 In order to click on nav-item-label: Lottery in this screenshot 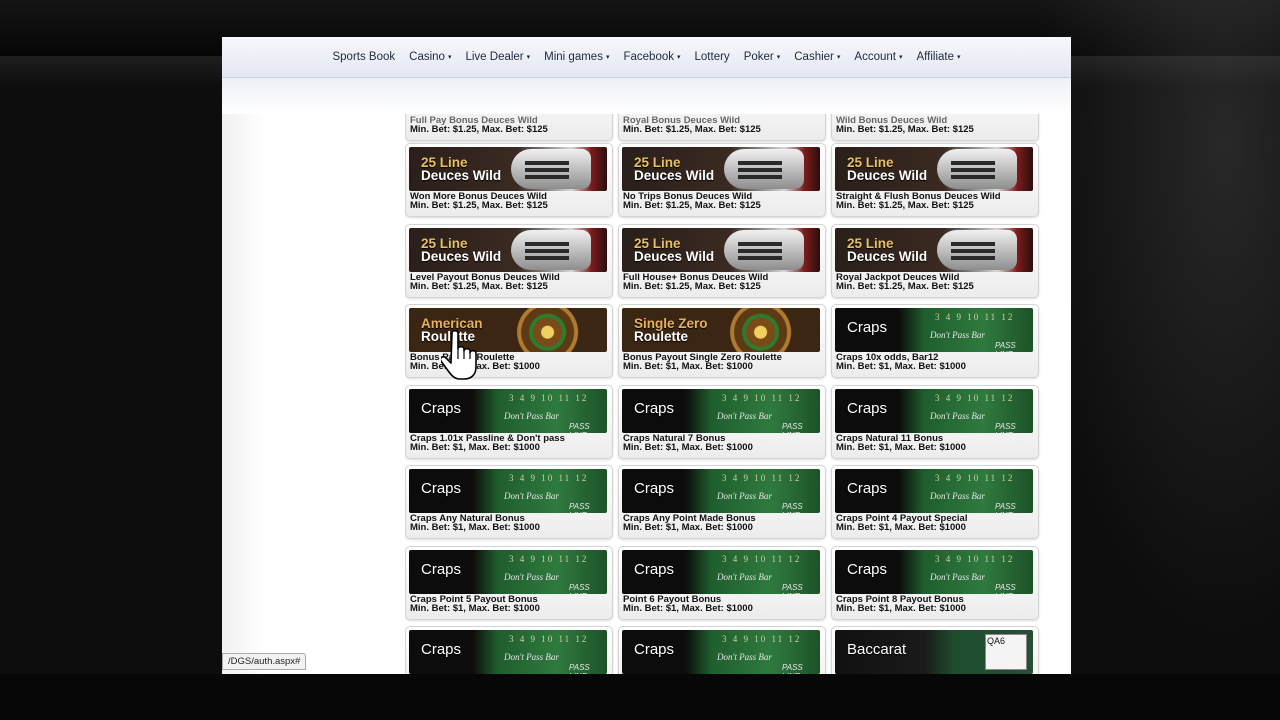, I will do `click(712, 57)`.